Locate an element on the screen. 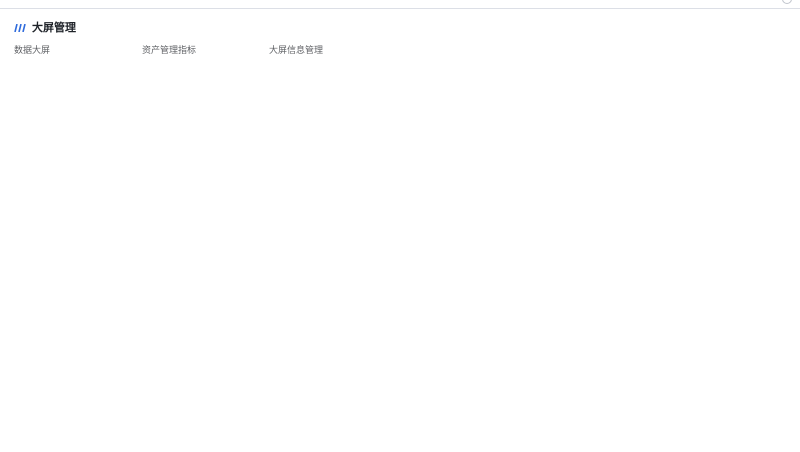 The image size is (800, 452). section-header: 大屏管理 is located at coordinates (45, 28).